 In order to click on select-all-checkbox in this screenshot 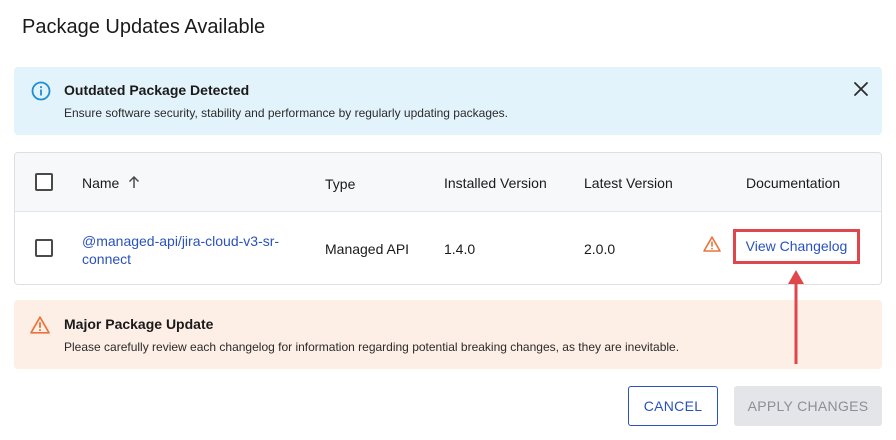, I will do `click(44, 182)`.